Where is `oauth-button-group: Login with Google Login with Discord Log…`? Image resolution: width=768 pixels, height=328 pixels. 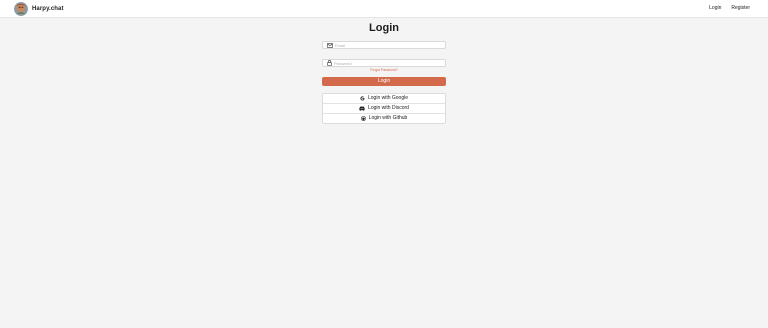 oauth-button-group: Login with Google Login with Discord Log… is located at coordinates (384, 109).